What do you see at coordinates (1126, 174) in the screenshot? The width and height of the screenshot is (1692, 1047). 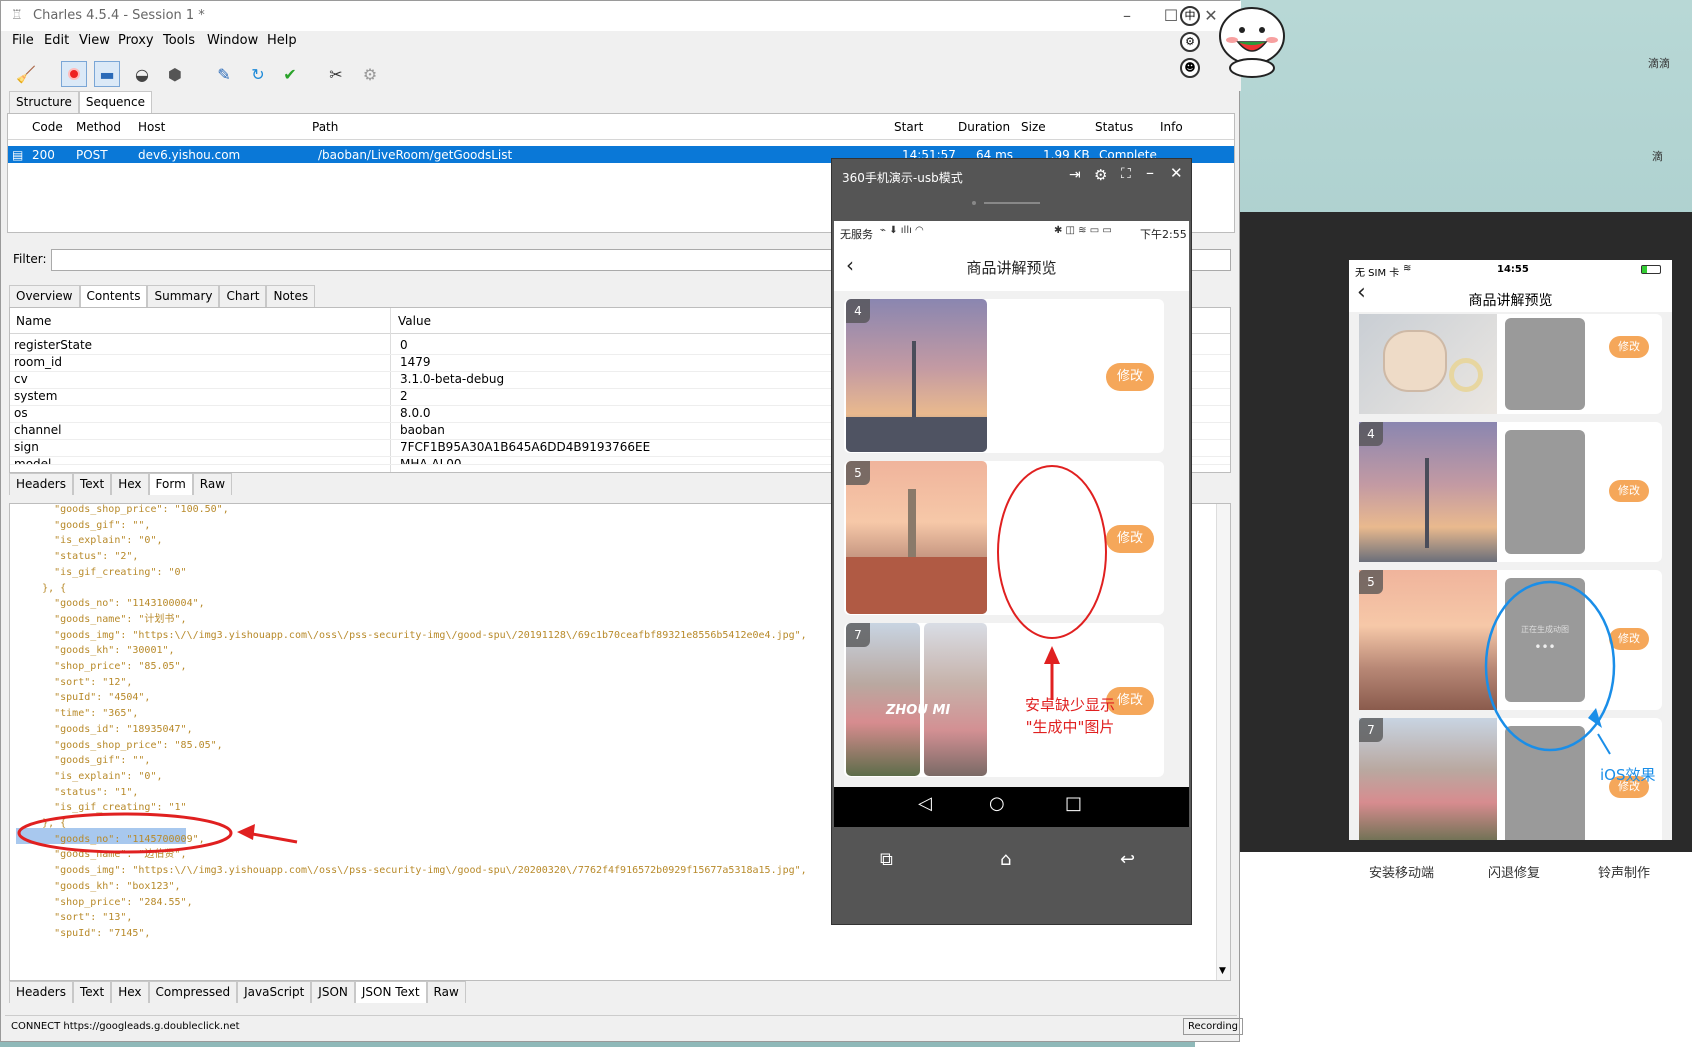 I see `fullscreen-icon: ⛶` at bounding box center [1126, 174].